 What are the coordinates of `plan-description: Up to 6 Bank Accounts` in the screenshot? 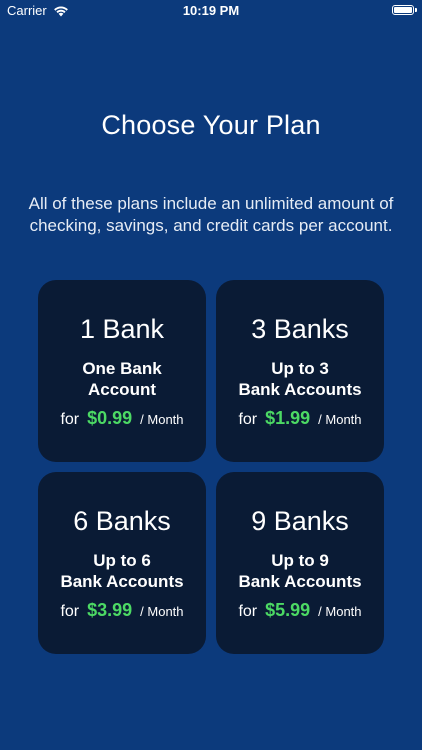 It's located at (122, 571).